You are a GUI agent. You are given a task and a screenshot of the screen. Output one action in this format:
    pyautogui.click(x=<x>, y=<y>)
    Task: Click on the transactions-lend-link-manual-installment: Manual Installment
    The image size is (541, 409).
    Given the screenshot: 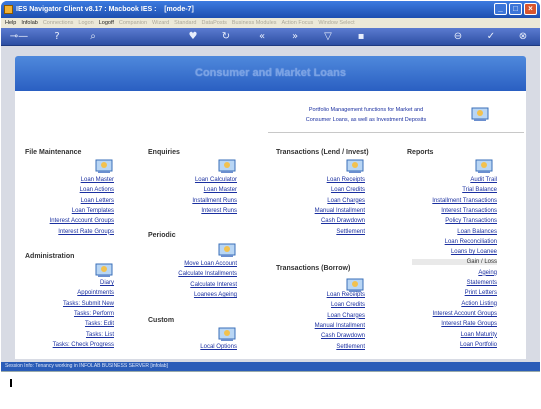 What is the action you would take?
    pyautogui.click(x=340, y=211)
    